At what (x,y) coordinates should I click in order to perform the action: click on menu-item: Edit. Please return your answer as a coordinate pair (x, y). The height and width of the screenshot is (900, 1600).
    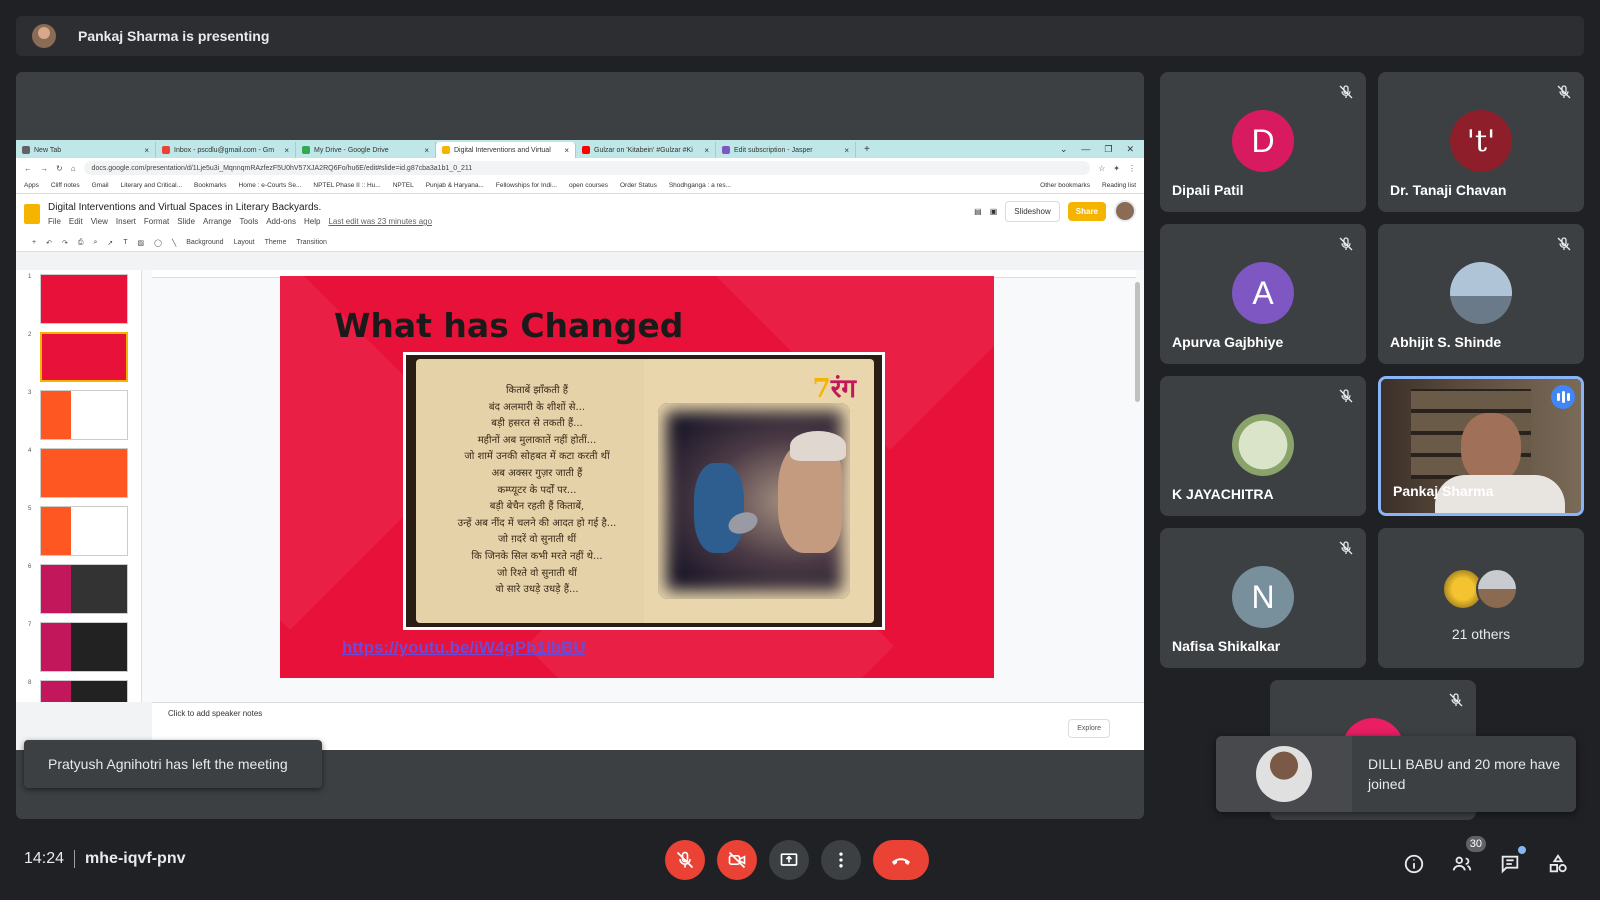
    Looking at the image, I should click on (76, 221).